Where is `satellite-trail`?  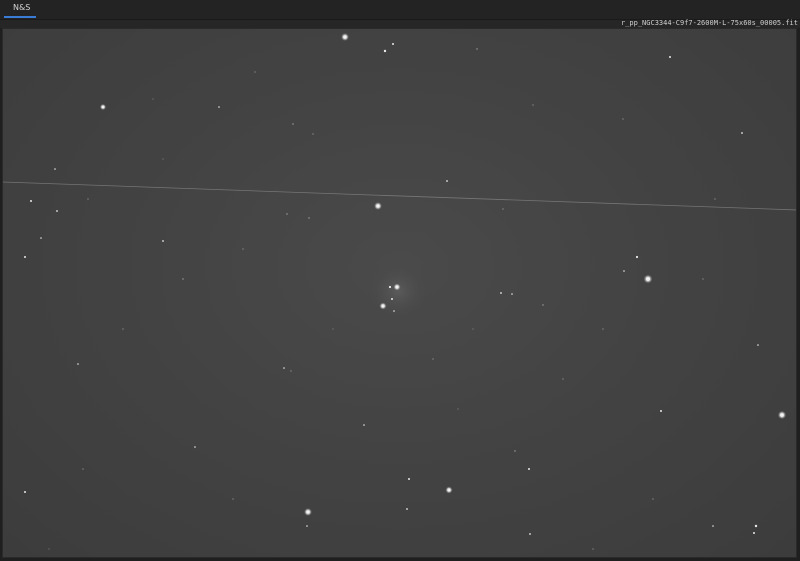 satellite-trail is located at coordinates (399, 196).